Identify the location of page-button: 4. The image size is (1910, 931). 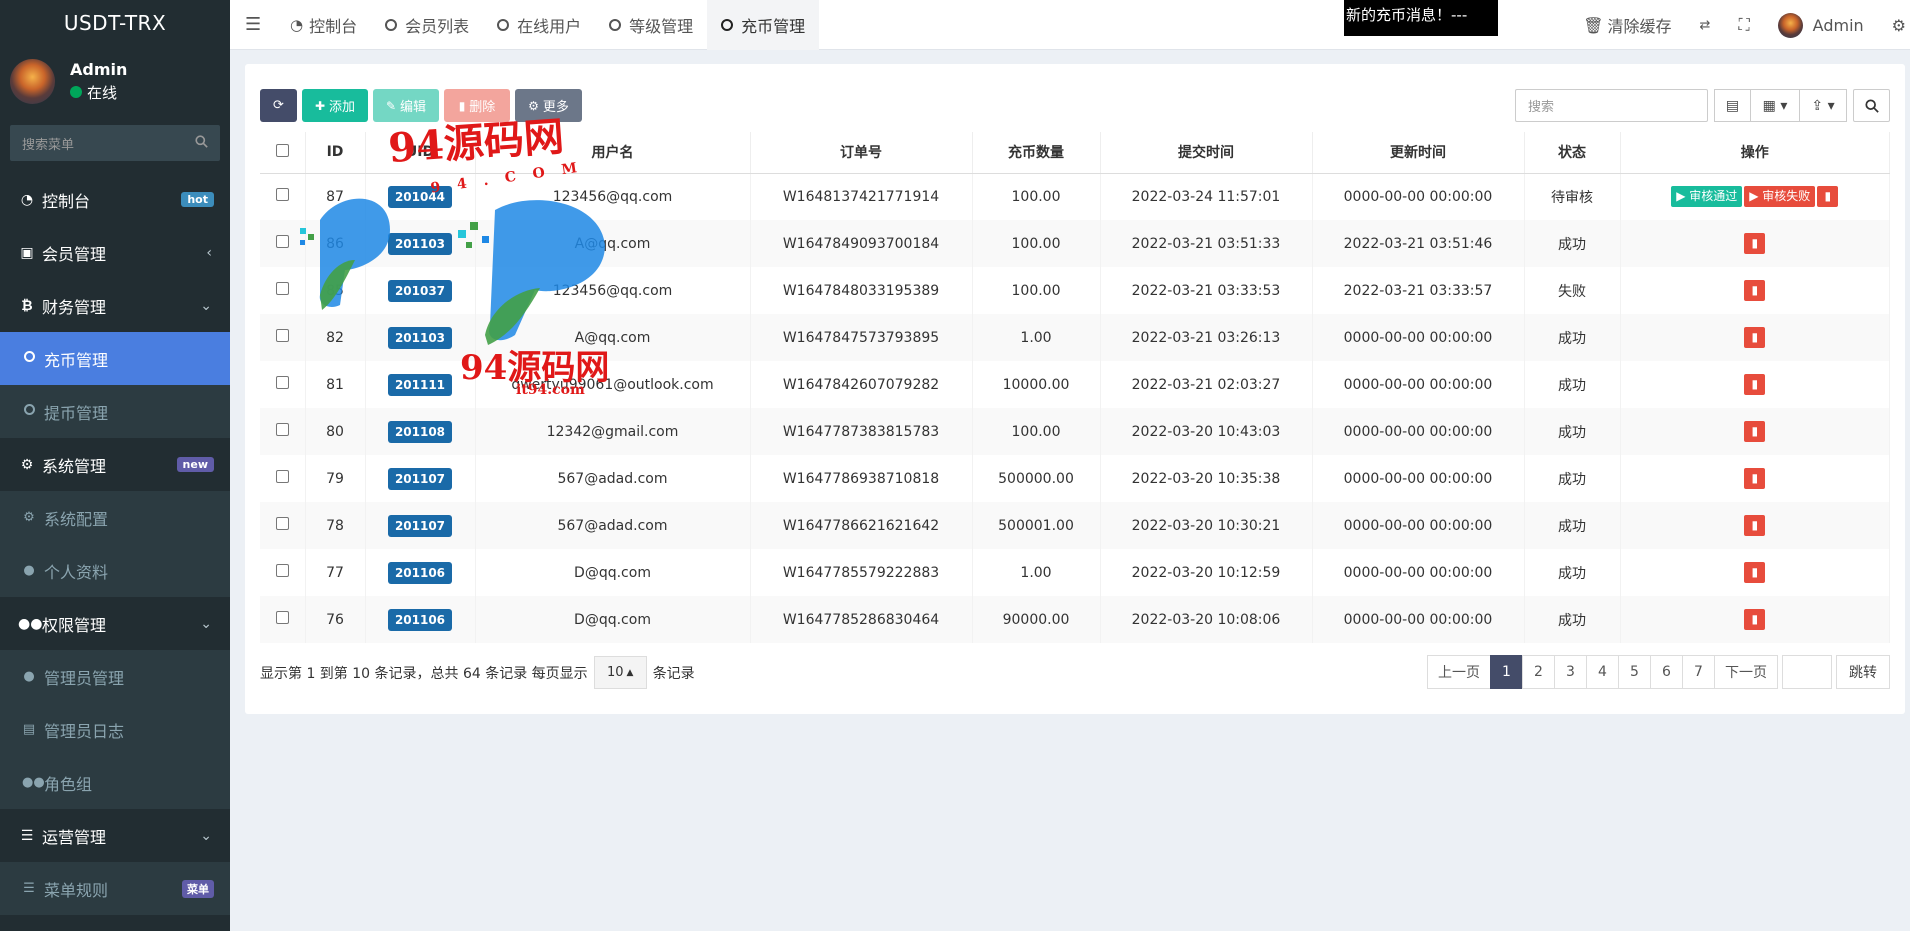
(1602, 672).